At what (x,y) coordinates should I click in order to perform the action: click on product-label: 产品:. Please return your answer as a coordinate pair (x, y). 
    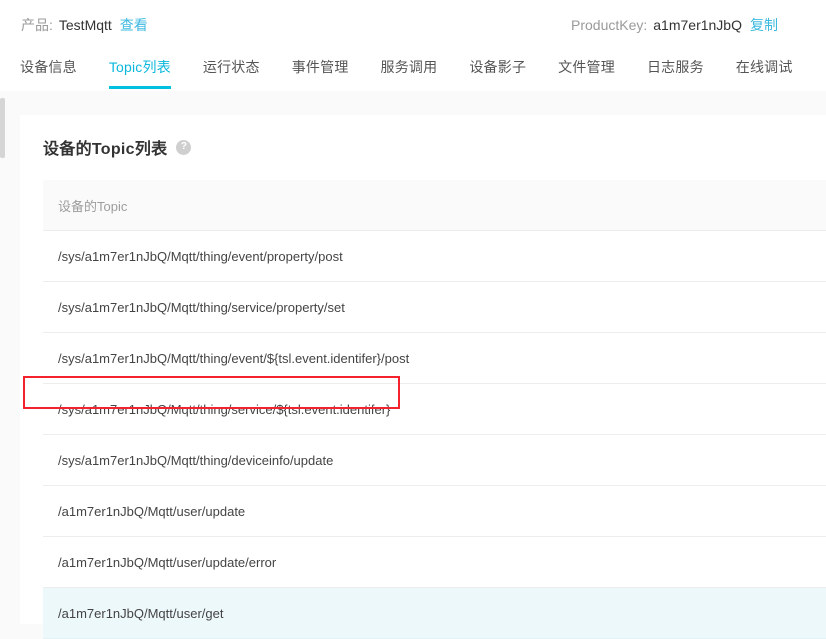
    Looking at the image, I should click on (37, 25).